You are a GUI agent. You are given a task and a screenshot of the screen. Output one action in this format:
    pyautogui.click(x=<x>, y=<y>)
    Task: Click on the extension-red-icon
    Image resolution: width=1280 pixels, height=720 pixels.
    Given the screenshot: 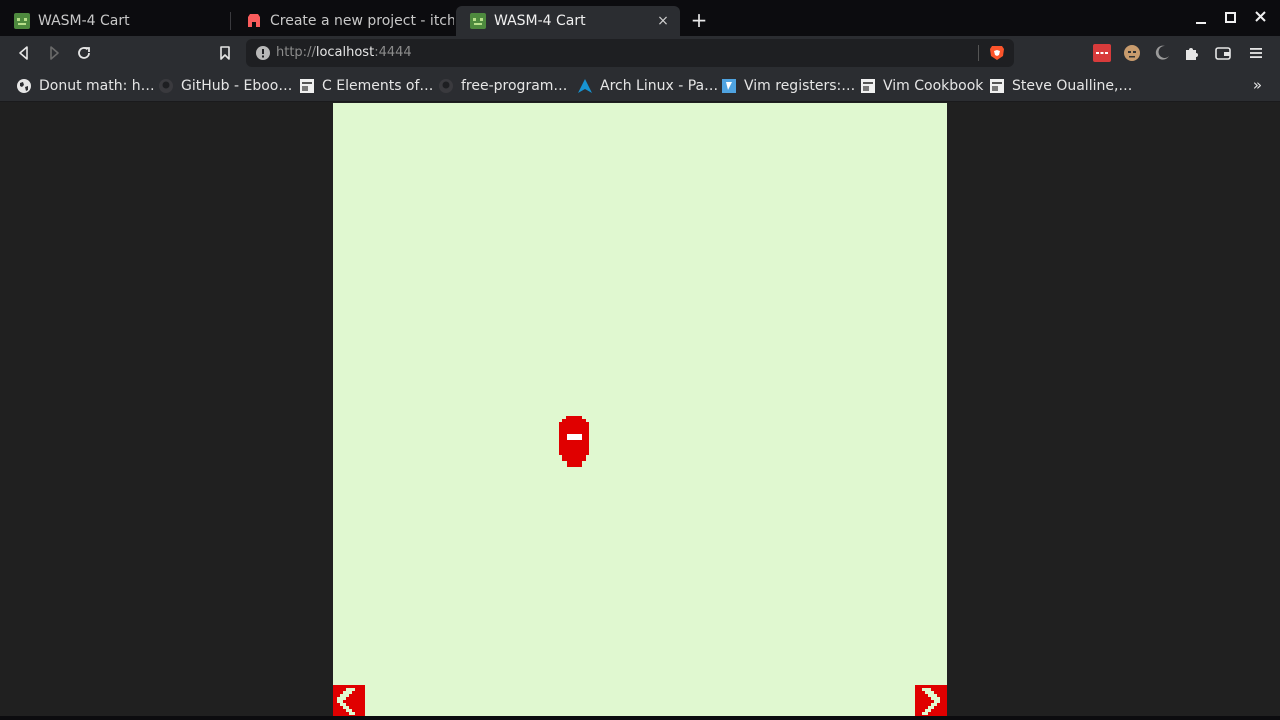 What is the action you would take?
    pyautogui.click(x=1102, y=53)
    